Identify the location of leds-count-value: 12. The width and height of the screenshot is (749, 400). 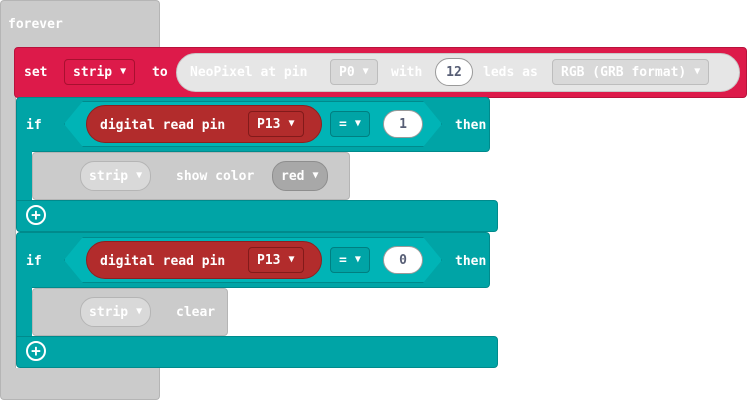
(454, 72).